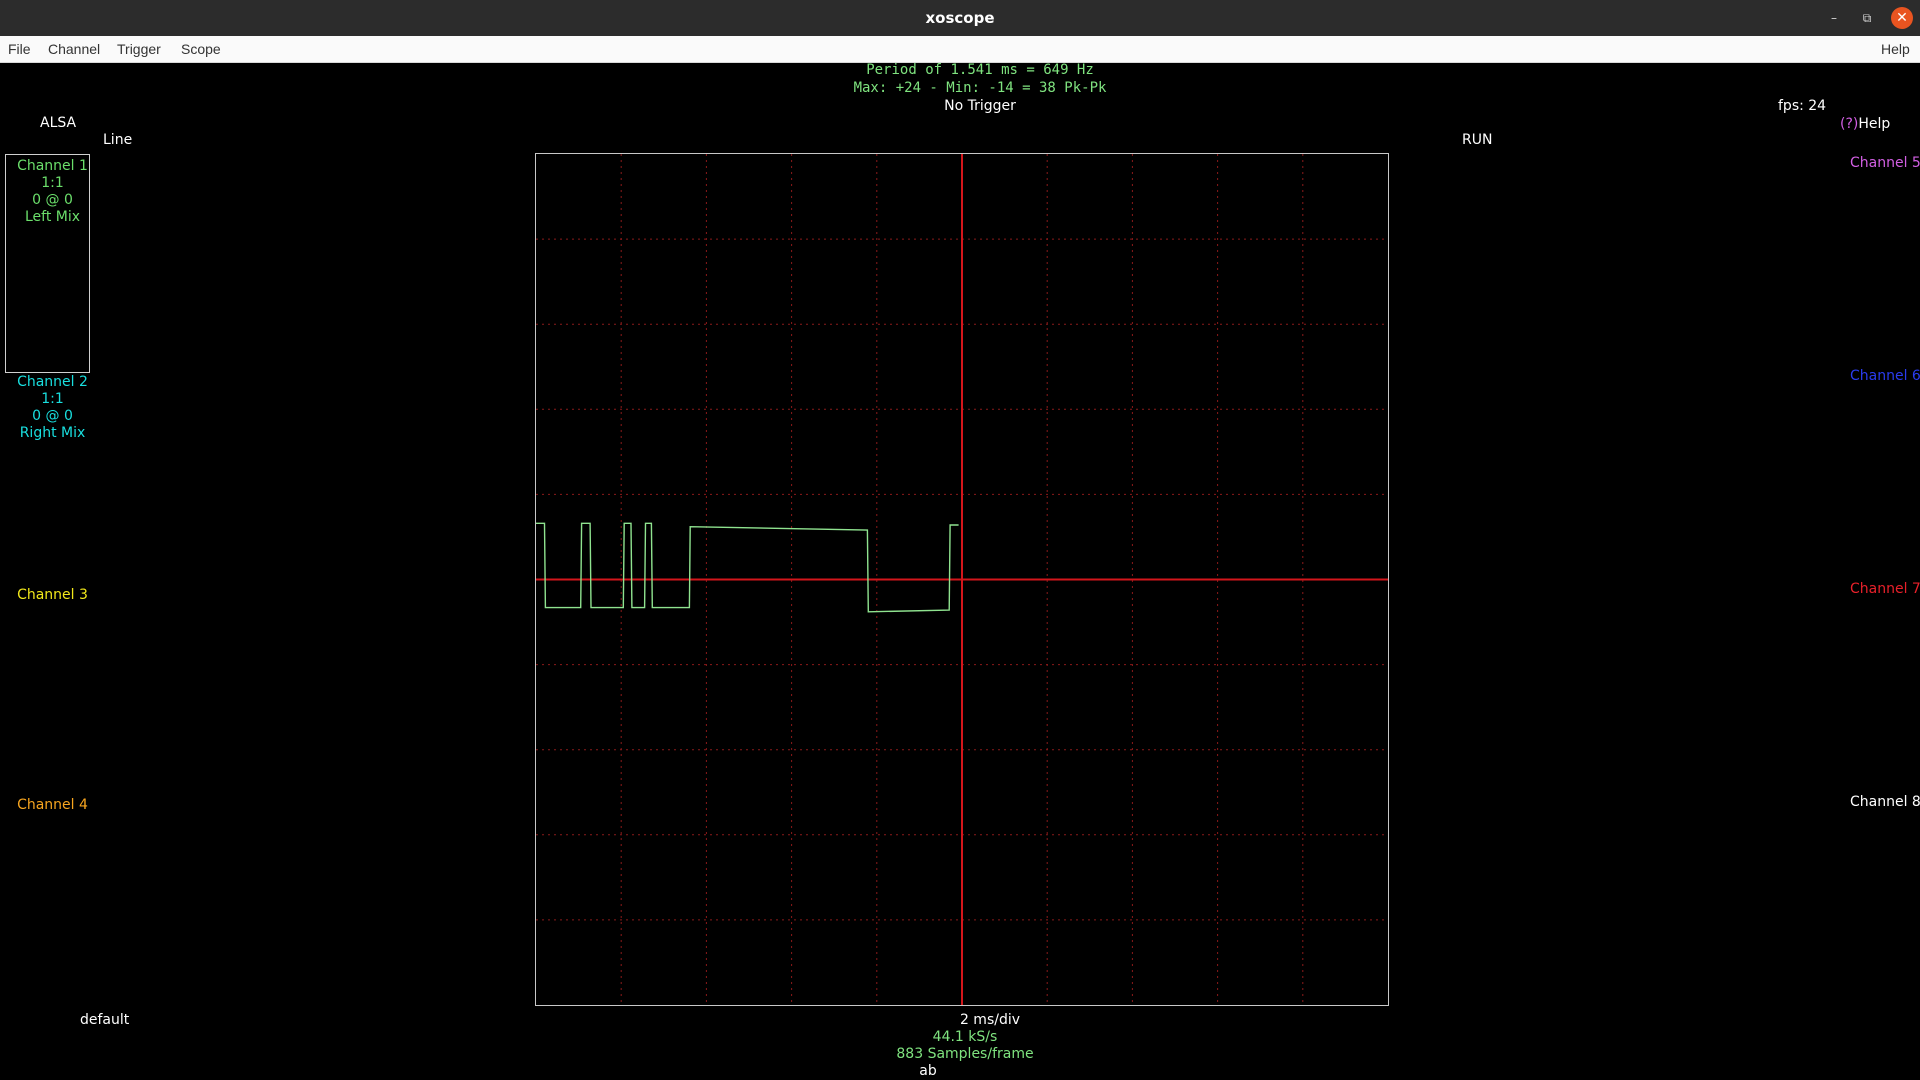 This screenshot has width=1920, height=1080. Describe the element at coordinates (1477, 140) in the screenshot. I see `run-status: RUN` at that location.